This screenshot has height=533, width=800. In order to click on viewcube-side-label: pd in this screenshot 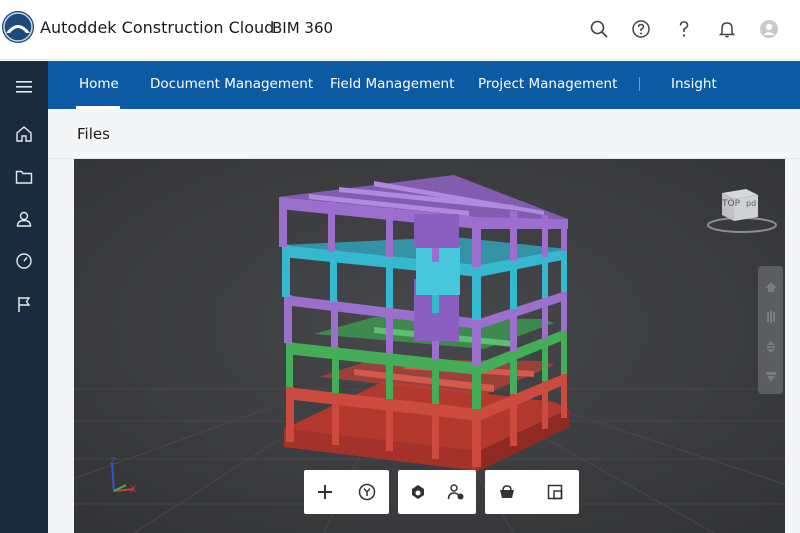, I will do `click(751, 203)`.